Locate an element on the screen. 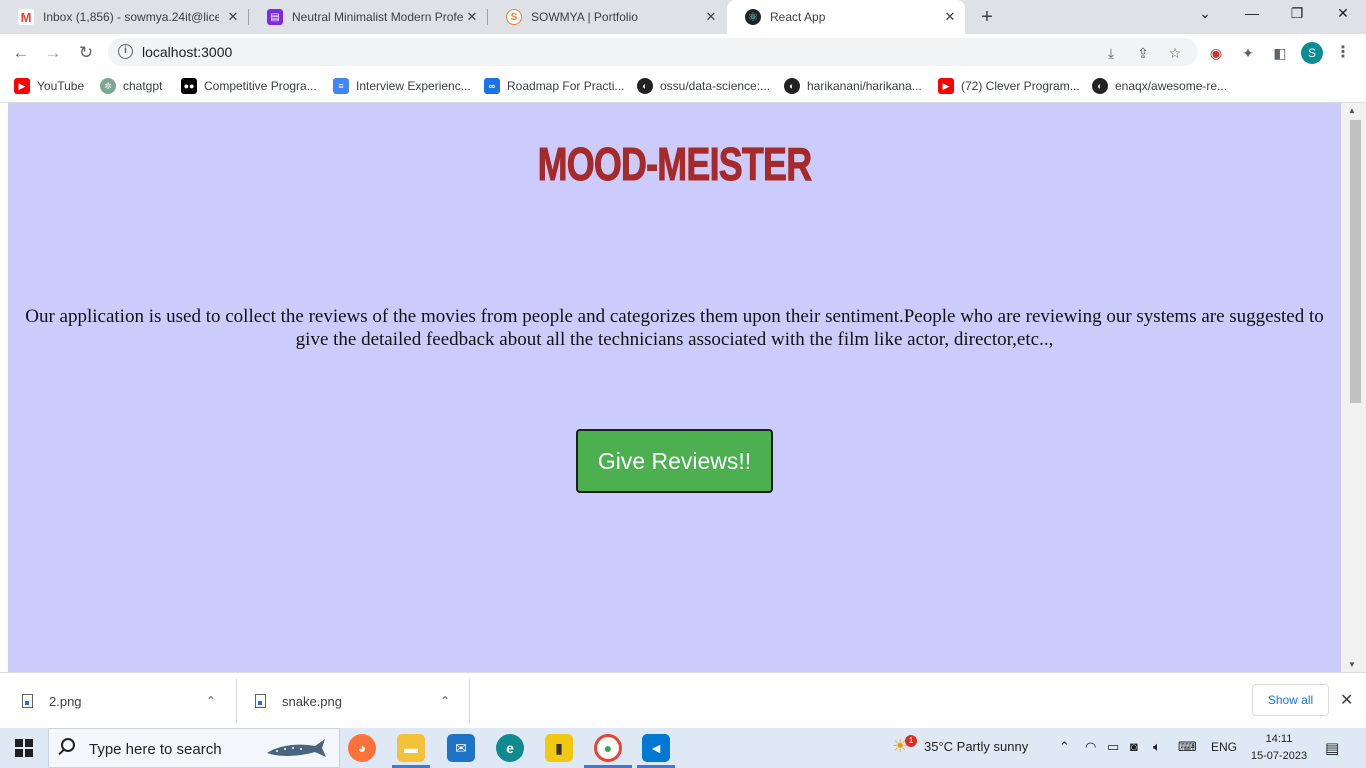  chrome-icon: ● is located at coordinates (608, 748).